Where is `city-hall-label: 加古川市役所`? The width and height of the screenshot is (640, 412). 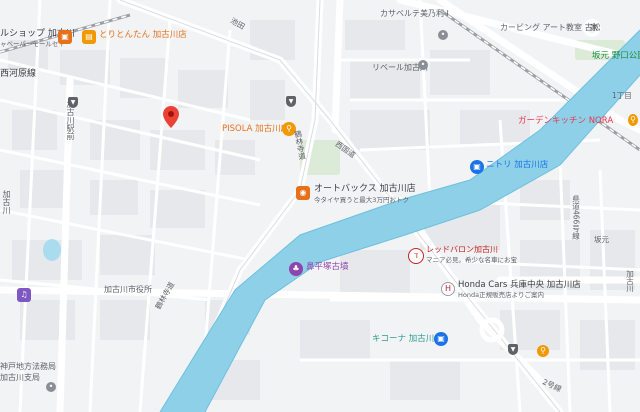
city-hall-label: 加古川市役所 is located at coordinates (128, 290).